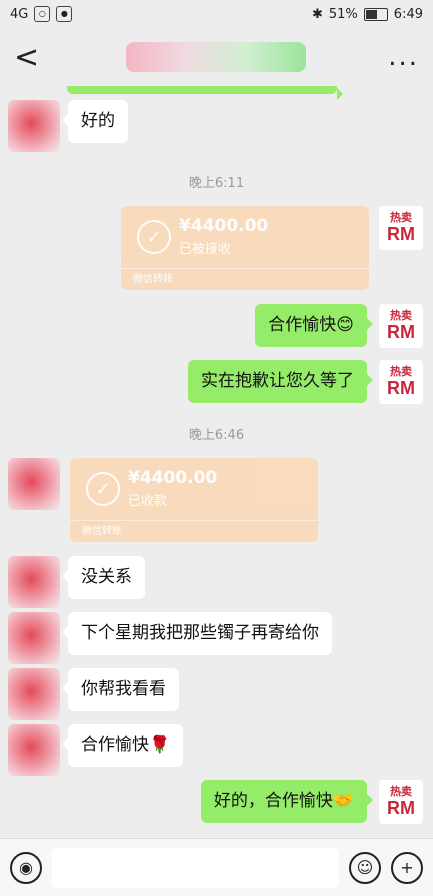 This screenshot has height=896, width=433. I want to click on status-bar: 4G ○ ● ✱ 51% 6:49, so click(216, 14).